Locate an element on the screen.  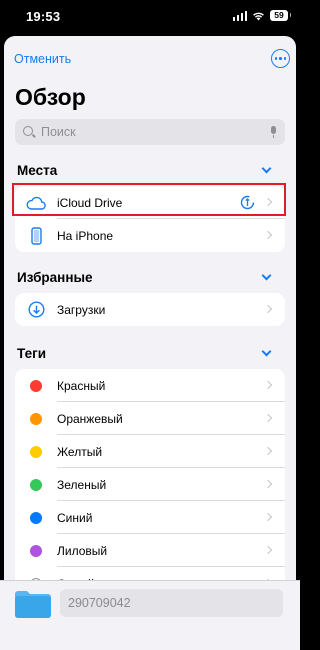
sync-progress-icon is located at coordinates (247, 202).